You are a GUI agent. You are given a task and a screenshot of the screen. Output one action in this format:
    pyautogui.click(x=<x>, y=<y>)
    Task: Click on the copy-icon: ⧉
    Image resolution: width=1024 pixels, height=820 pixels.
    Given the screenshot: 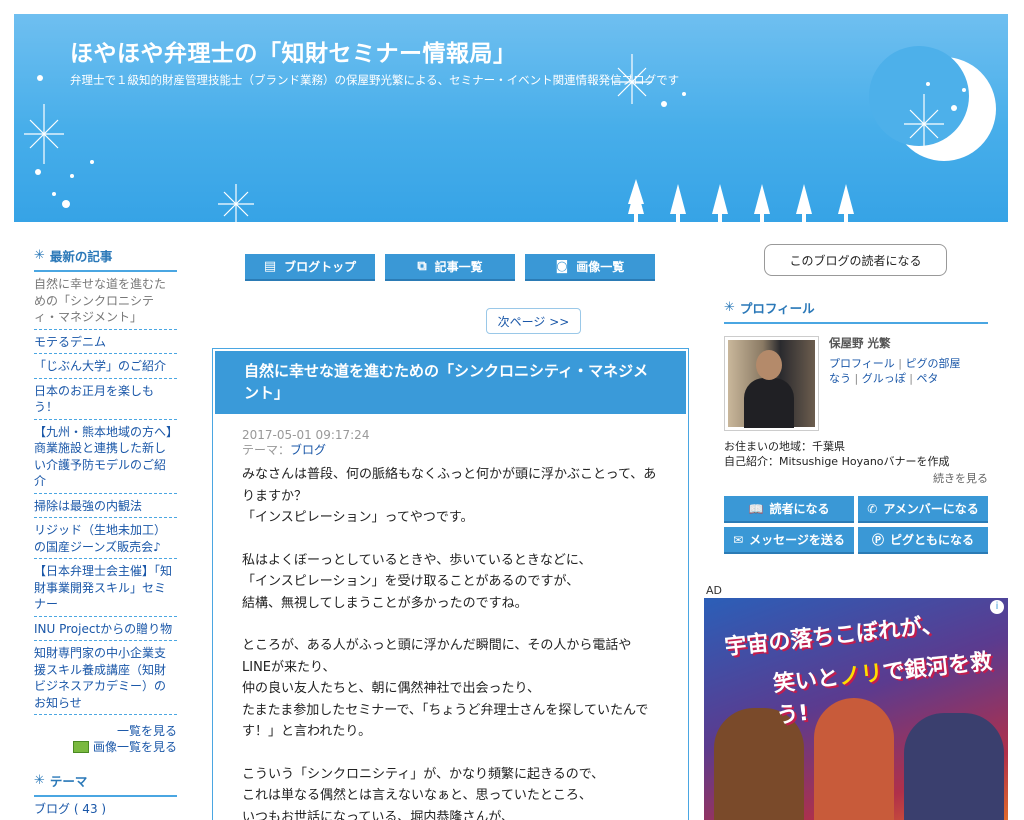 What is the action you would take?
    pyautogui.click(x=422, y=266)
    